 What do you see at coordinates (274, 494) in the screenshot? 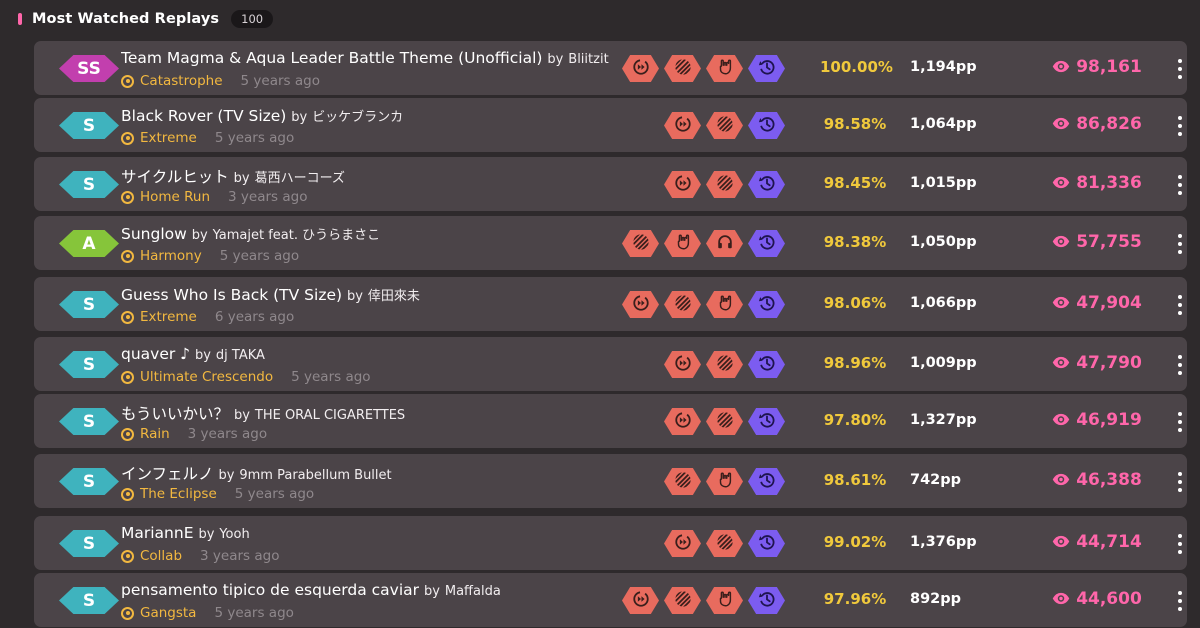
I see `time-ago: 5 years ago` at bounding box center [274, 494].